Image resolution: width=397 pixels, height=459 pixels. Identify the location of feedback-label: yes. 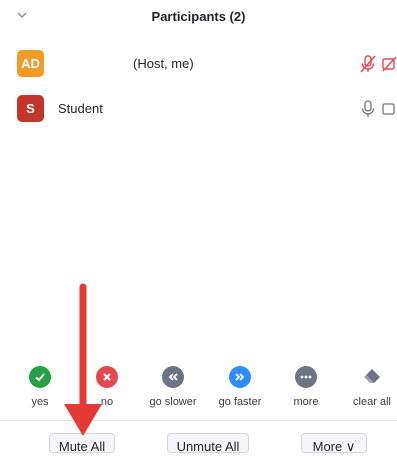
(40, 402).